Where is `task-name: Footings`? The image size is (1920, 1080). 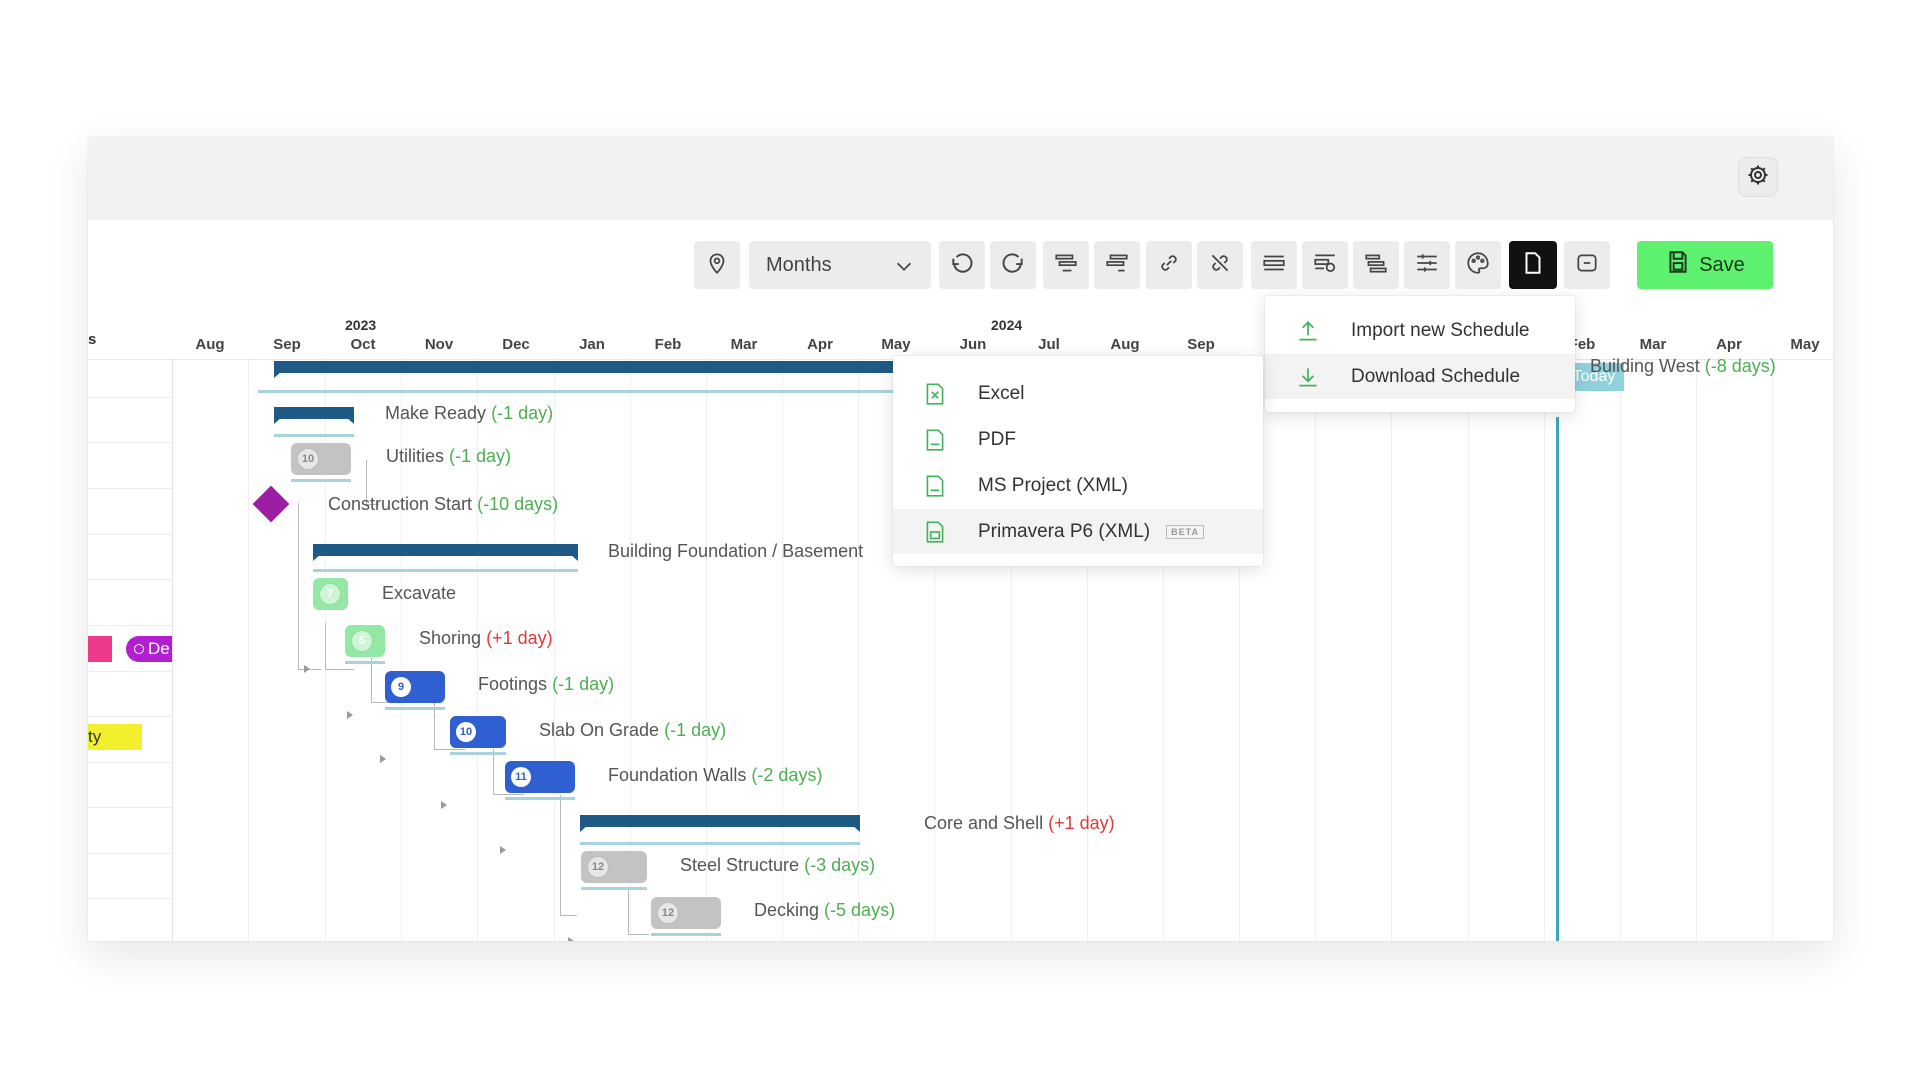
task-name: Footings is located at coordinates (513, 684).